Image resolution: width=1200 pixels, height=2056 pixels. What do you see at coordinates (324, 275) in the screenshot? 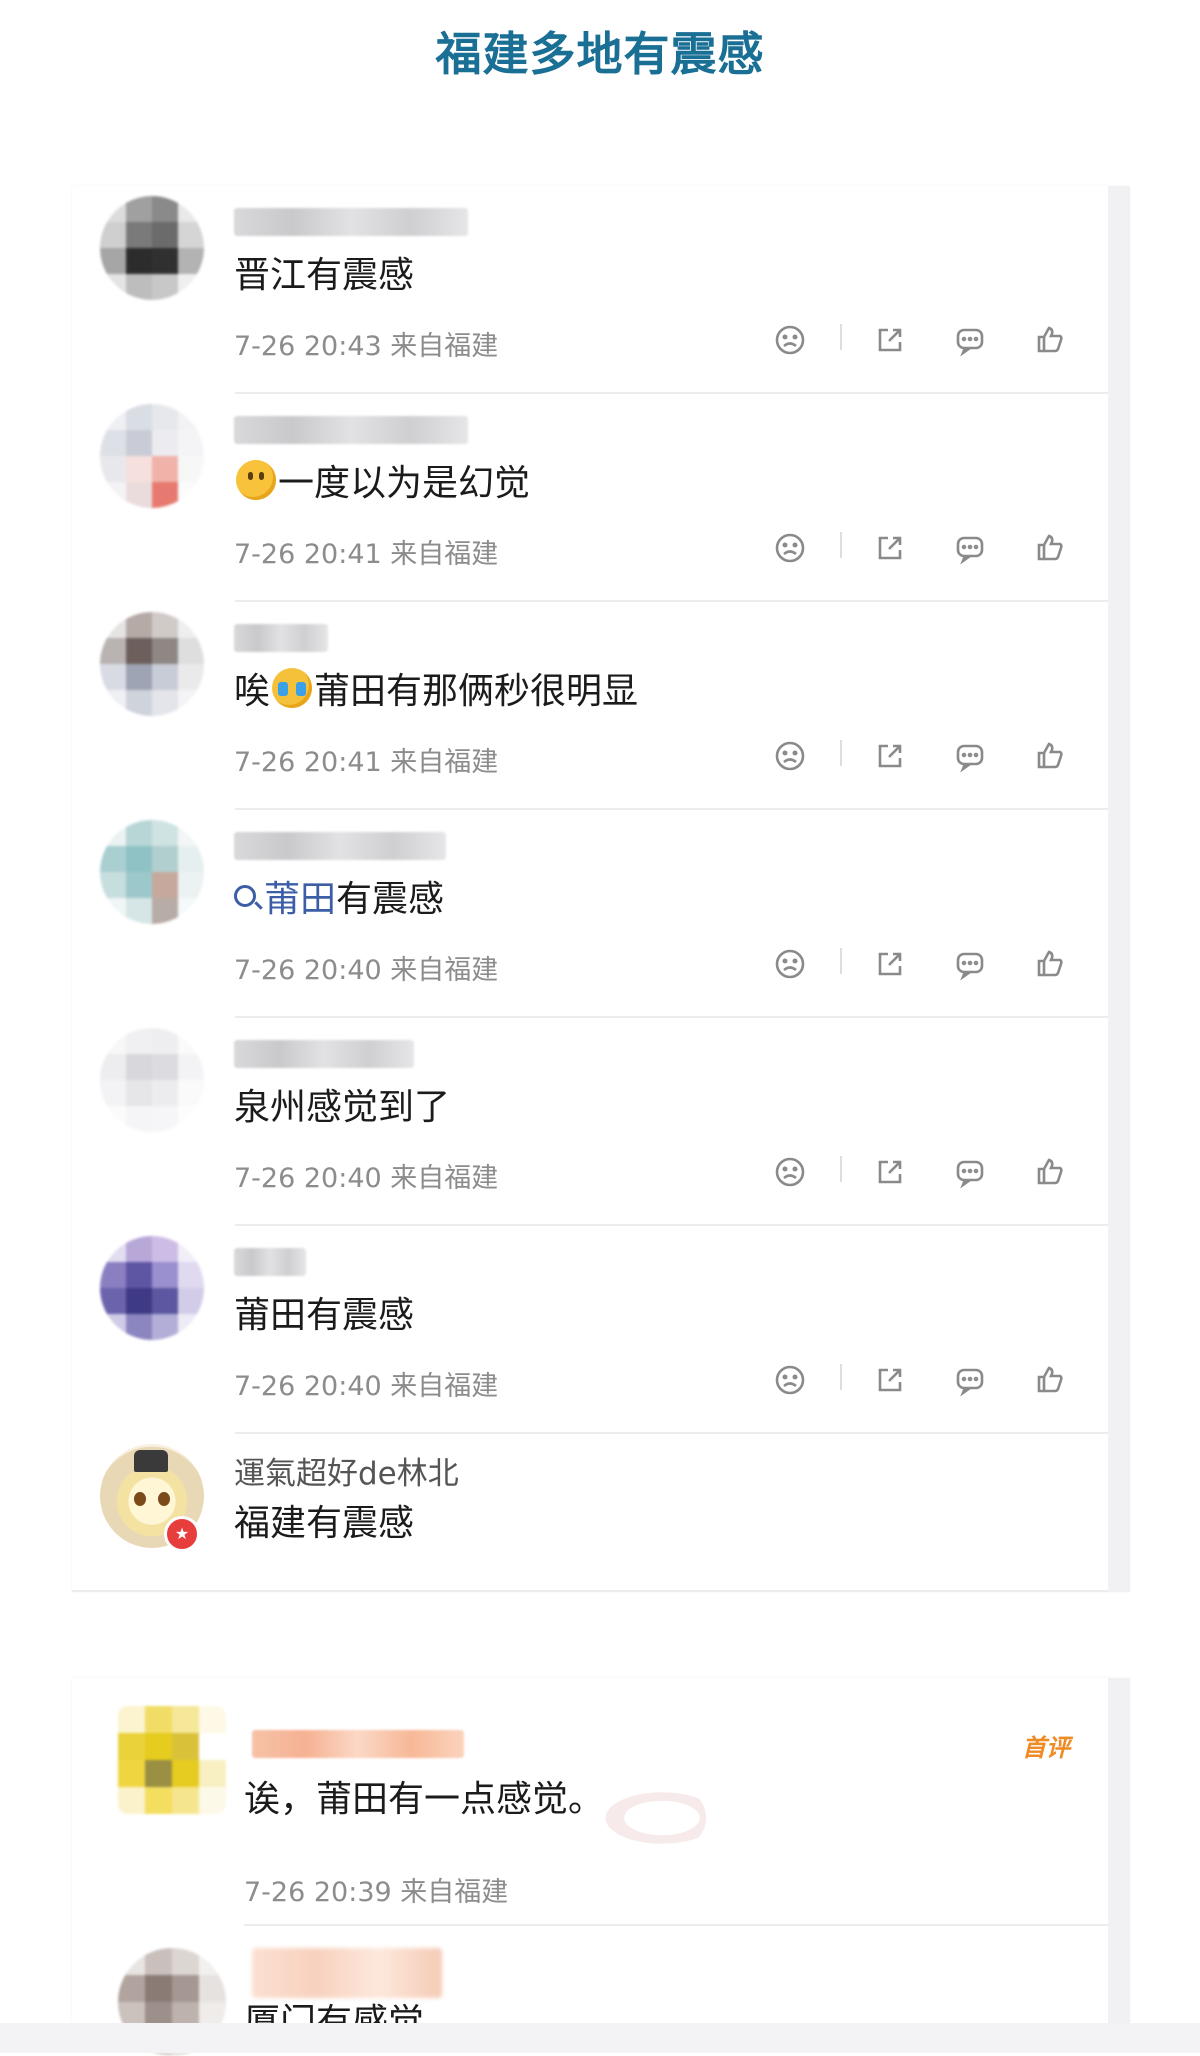
I see `comment-text: 晋江有震感` at bounding box center [324, 275].